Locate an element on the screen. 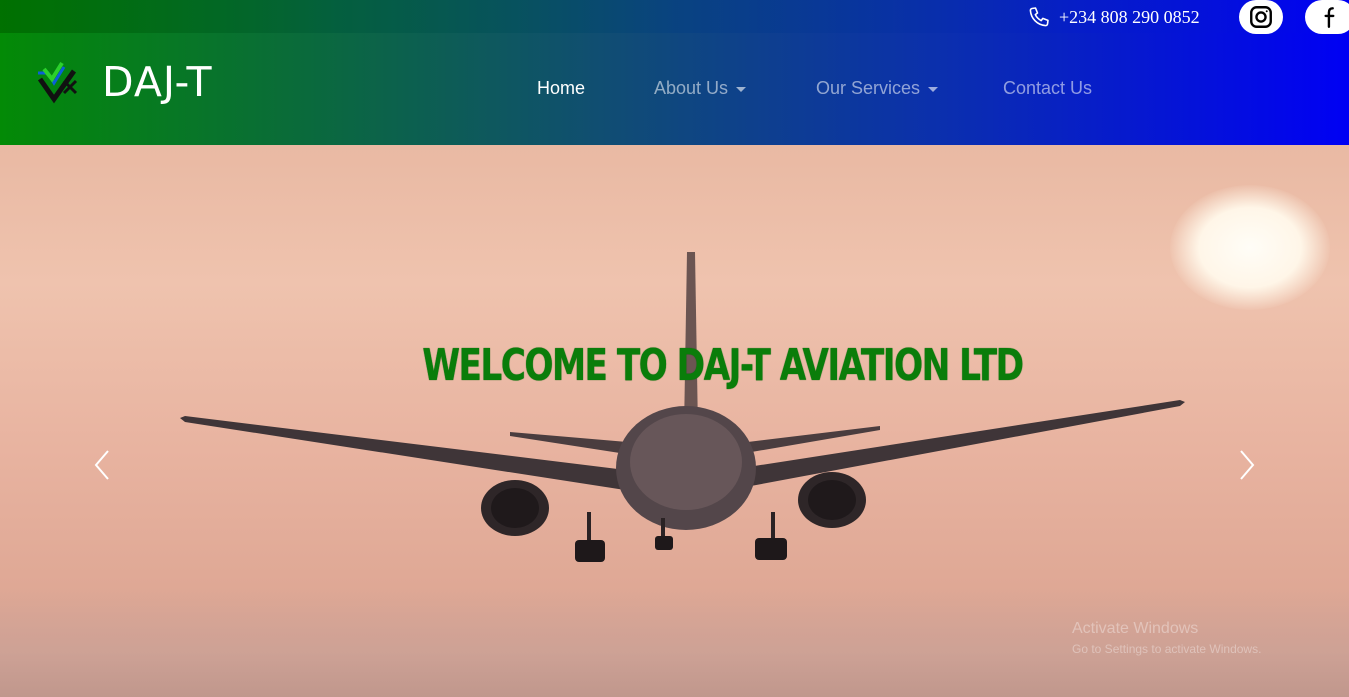  facebook-icon is located at coordinates (1329, 17).